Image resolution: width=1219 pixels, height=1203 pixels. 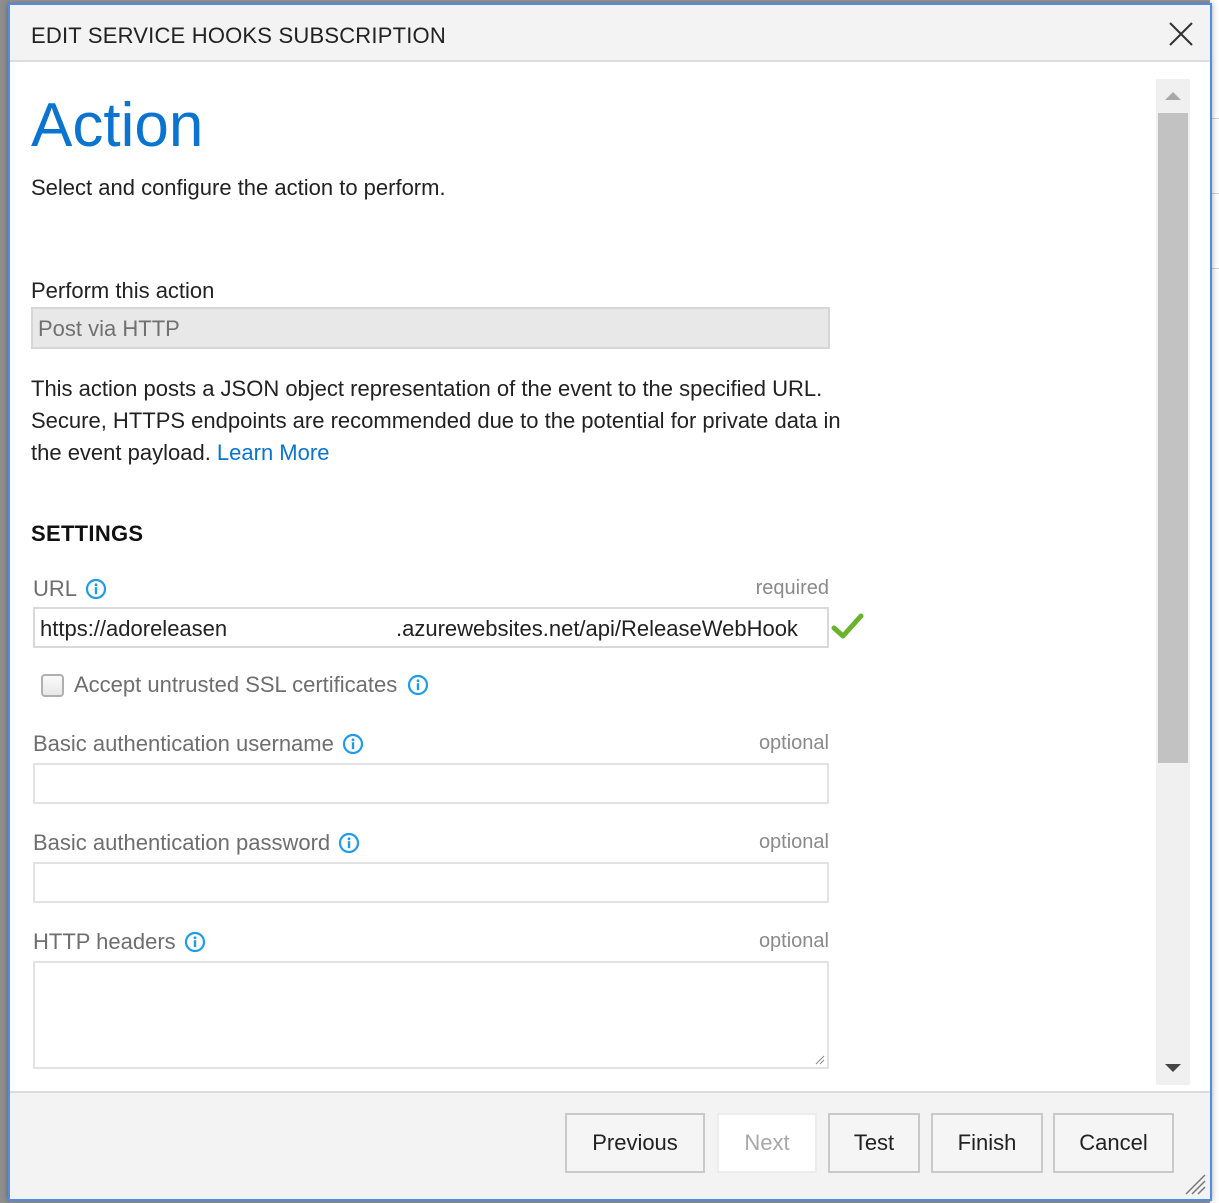 I want to click on username-input, so click(x=431, y=783).